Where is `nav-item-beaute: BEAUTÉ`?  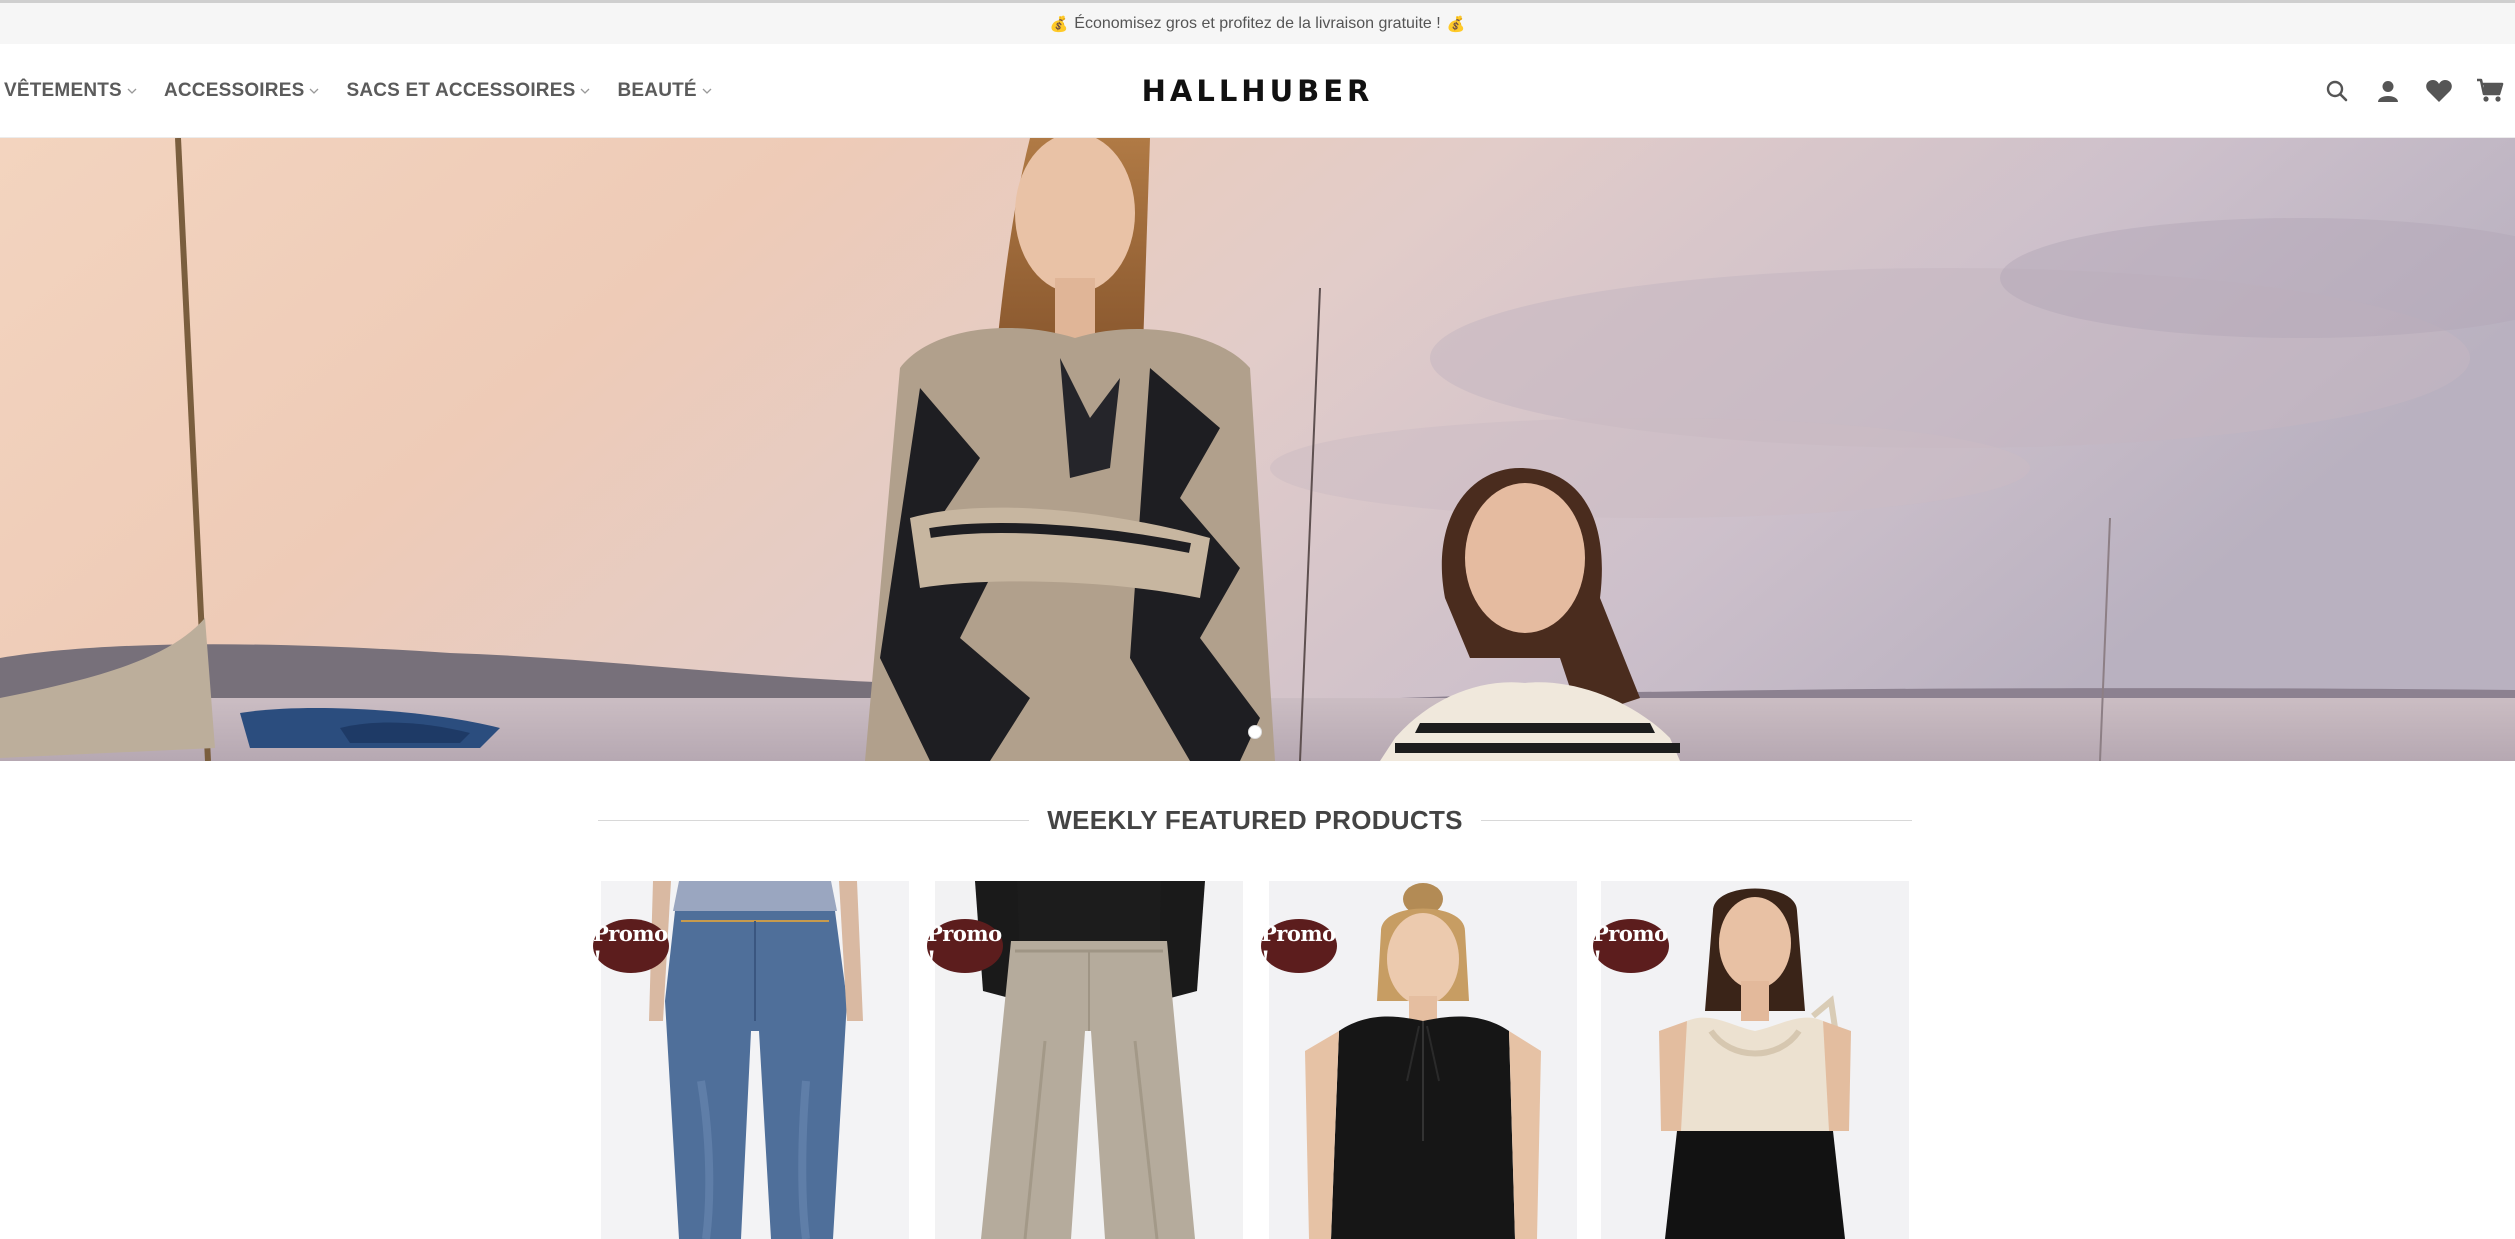 nav-item-beaute: BEAUTÉ is located at coordinates (664, 91).